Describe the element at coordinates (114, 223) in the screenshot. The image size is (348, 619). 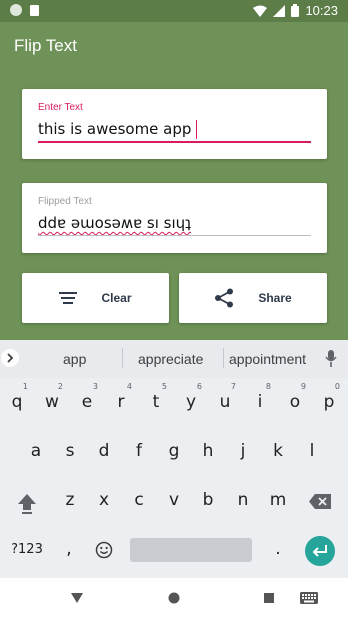
I see `output-field: ddɐ ǝɯosǝʍɐ sı sıɥʇ` at that location.